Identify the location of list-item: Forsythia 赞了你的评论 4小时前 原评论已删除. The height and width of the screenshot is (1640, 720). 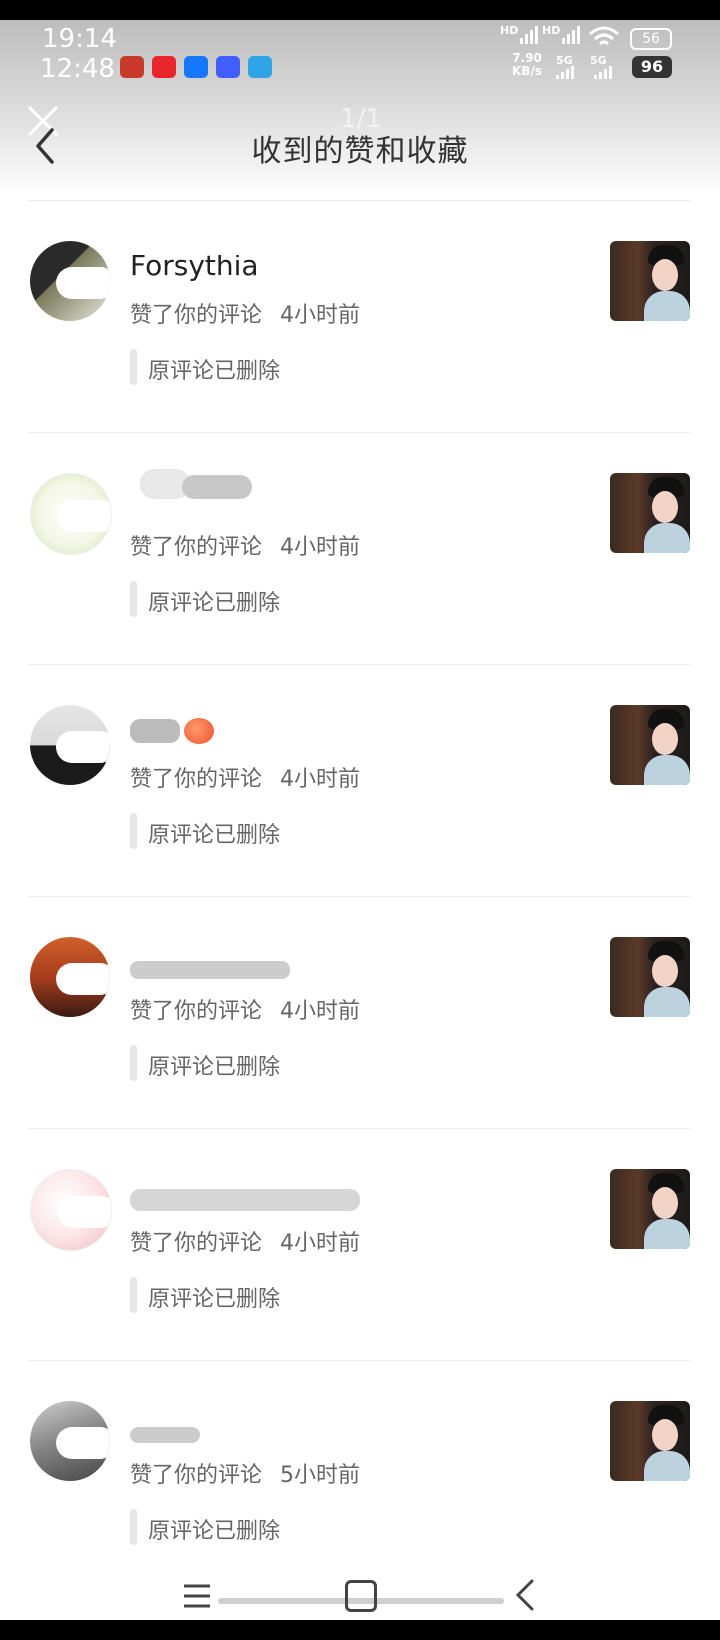
(360, 317).